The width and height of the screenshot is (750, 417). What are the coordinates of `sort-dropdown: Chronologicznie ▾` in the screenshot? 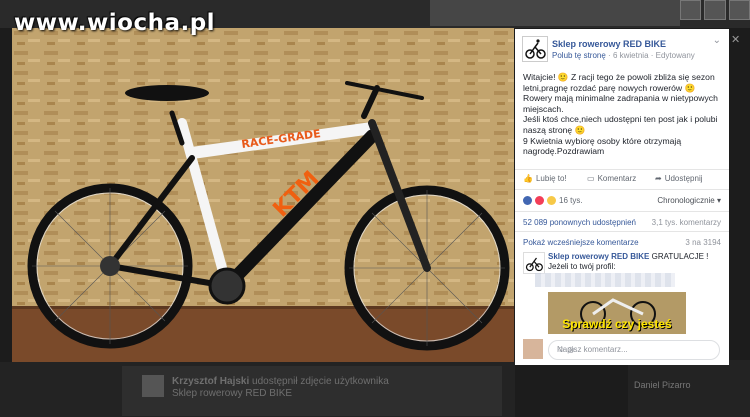 It's located at (689, 200).